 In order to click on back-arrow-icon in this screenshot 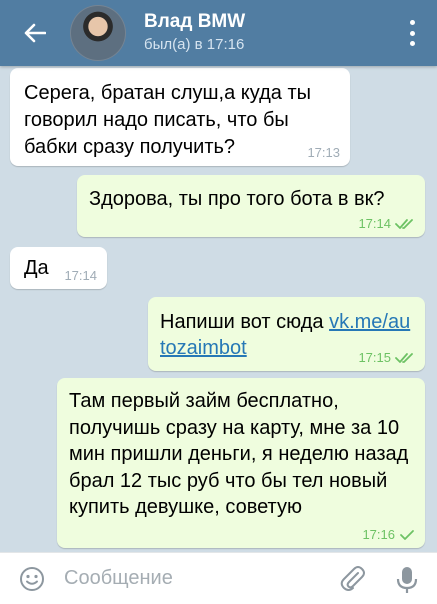, I will do `click(35, 33)`.